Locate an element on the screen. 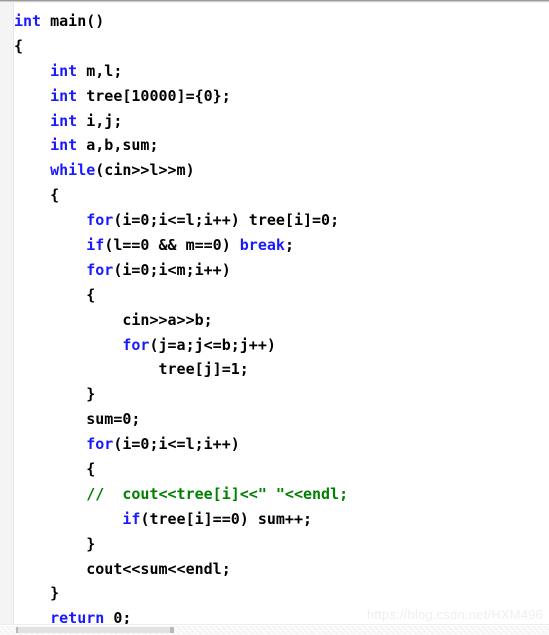 This screenshot has width=549, height=635. code-line: // cout<<tree[i]<<" "<<endl; is located at coordinates (281, 494).